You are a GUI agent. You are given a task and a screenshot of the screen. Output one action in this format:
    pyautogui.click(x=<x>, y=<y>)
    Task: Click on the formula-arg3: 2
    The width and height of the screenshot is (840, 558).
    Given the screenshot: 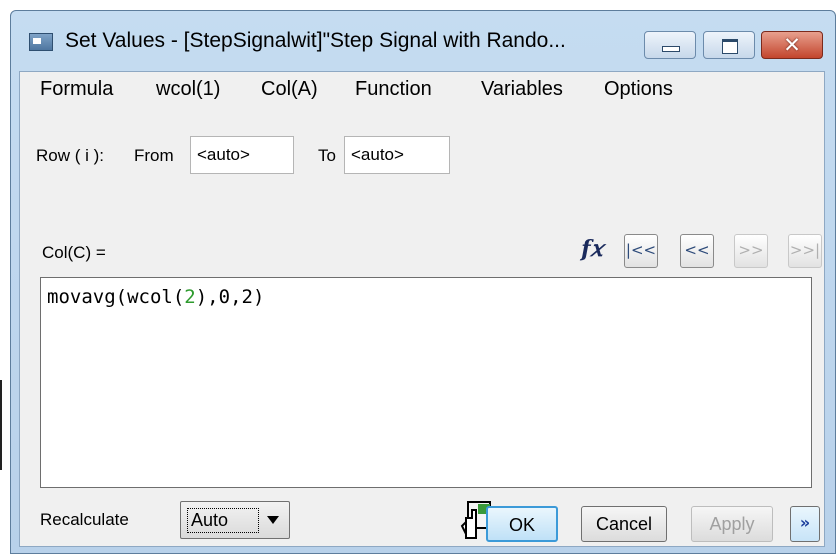 What is the action you would take?
    pyautogui.click(x=247, y=297)
    